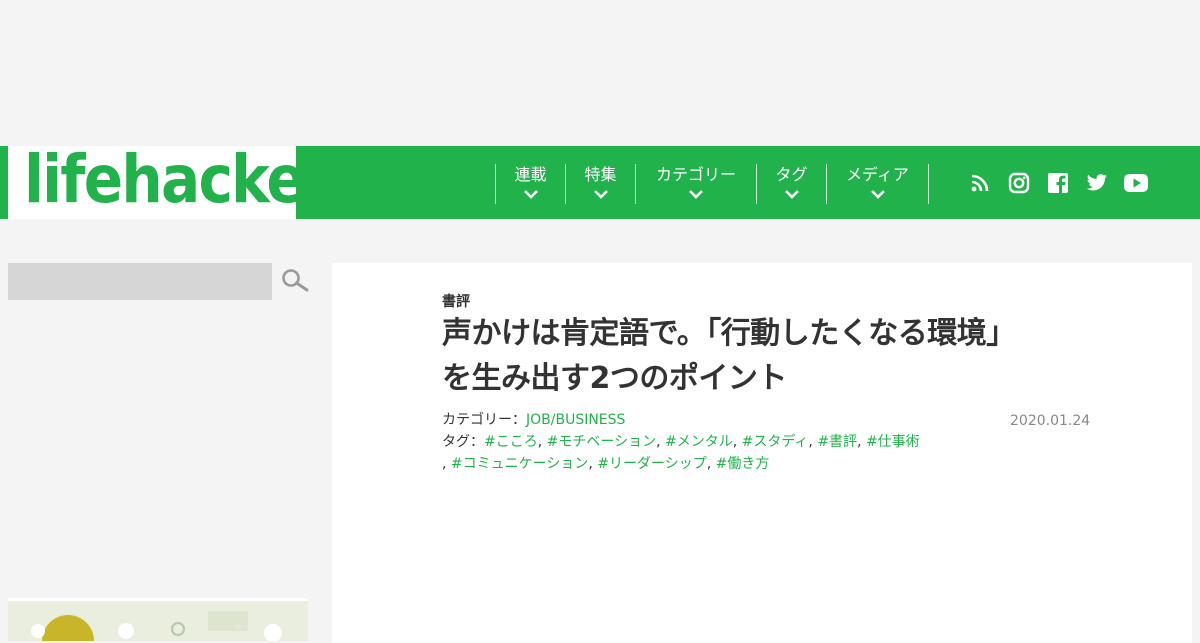  Describe the element at coordinates (600, 174) in the screenshot. I see `nav-item-label: 特集` at that location.